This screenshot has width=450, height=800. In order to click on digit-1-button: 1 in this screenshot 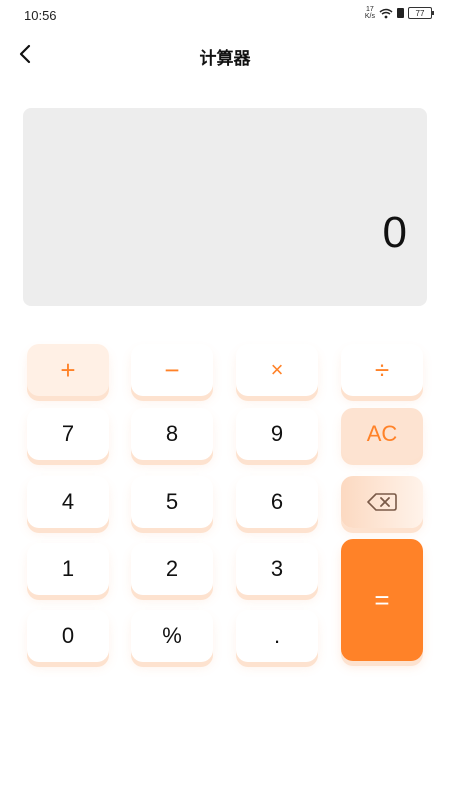, I will do `click(68, 569)`.